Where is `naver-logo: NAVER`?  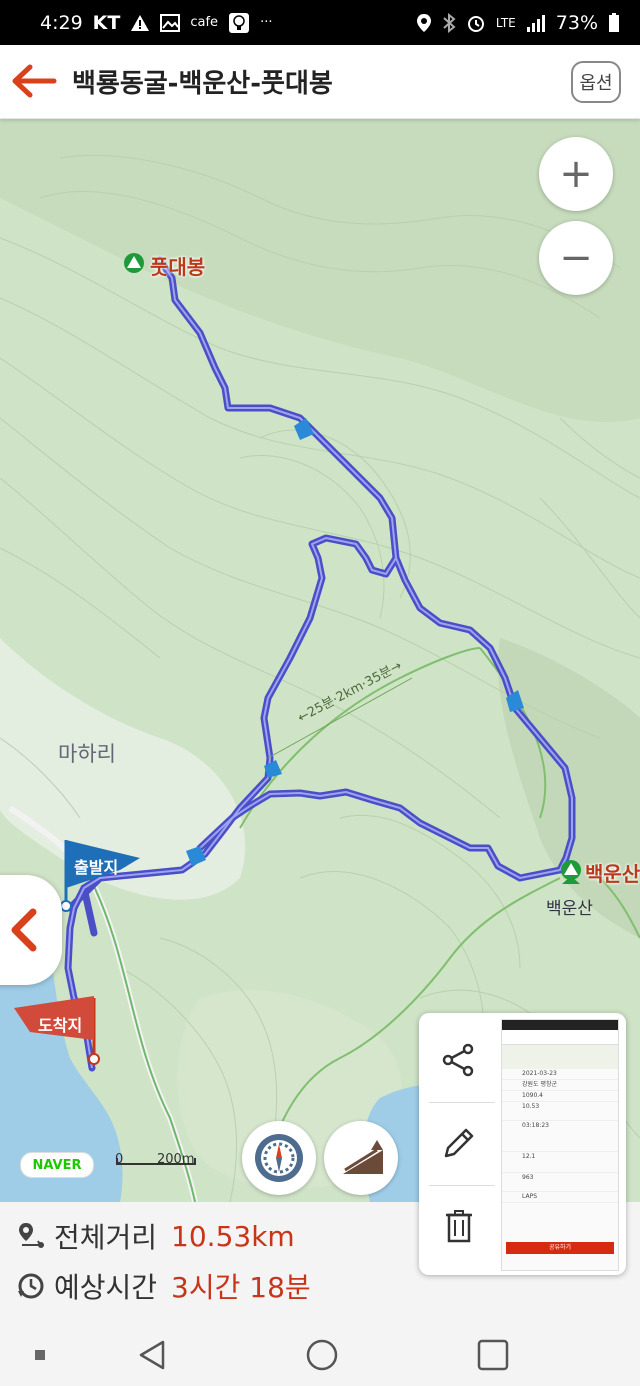 naver-logo: NAVER is located at coordinates (57, 1165).